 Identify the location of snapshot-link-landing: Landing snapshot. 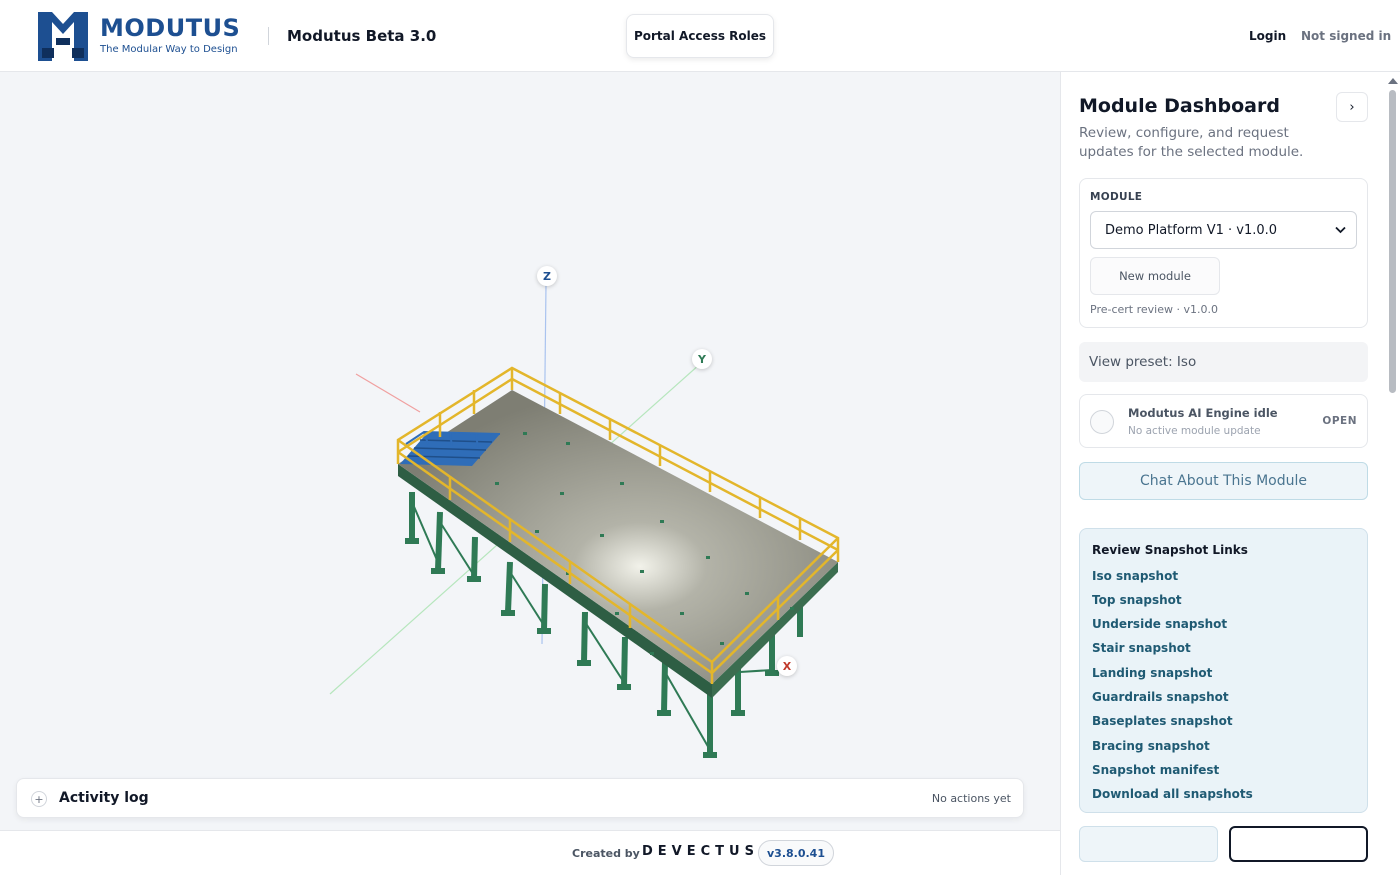
(1152, 673).